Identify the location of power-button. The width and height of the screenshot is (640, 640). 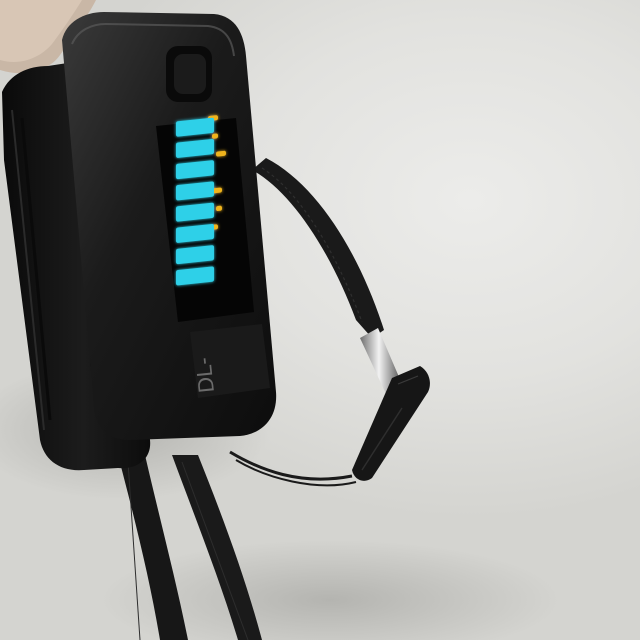
(189, 74).